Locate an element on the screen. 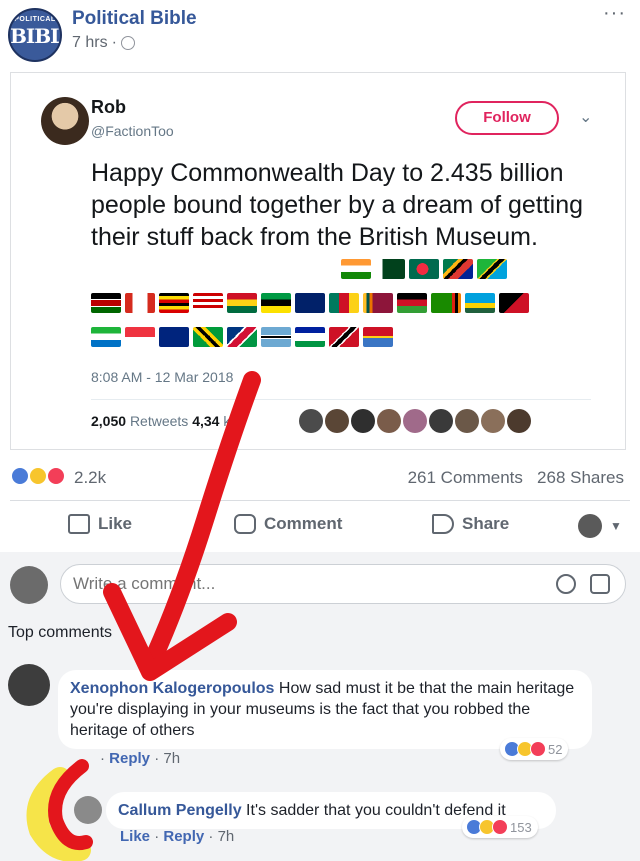 Image resolution: width=640 pixels, height=861 pixels. post-meta: 7 hrs · is located at coordinates (103, 43).